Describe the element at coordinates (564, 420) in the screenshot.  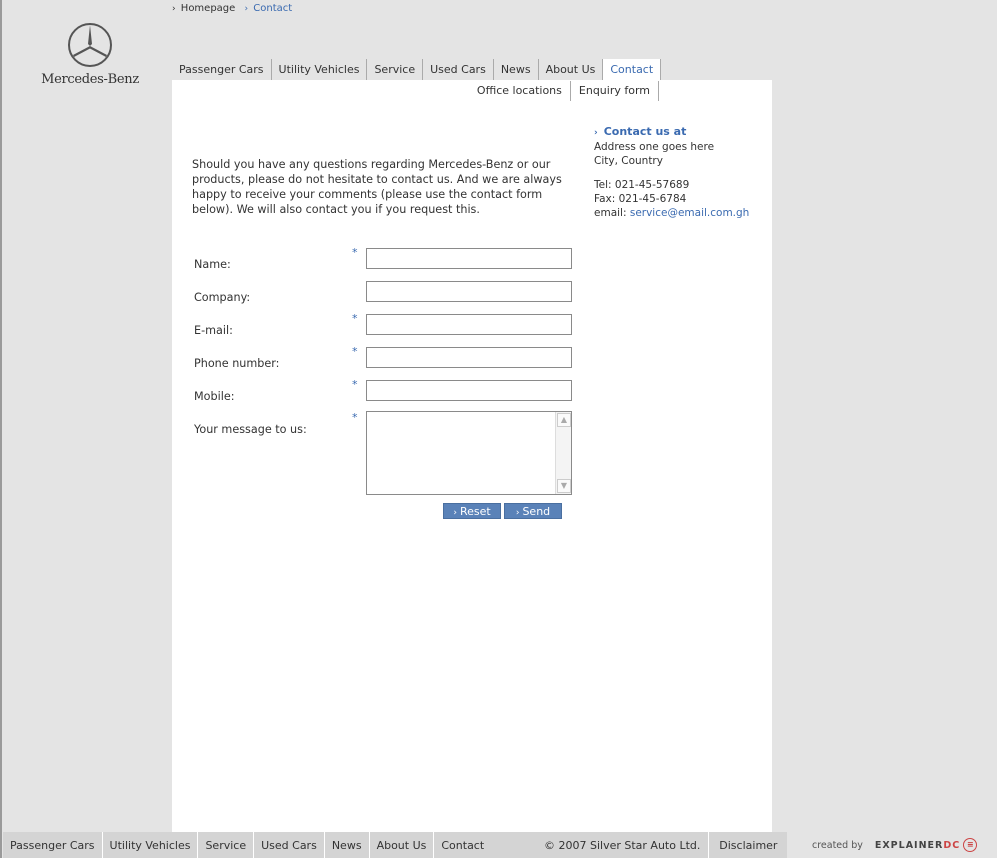
I see `scroll-up-icon: ▲` at that location.